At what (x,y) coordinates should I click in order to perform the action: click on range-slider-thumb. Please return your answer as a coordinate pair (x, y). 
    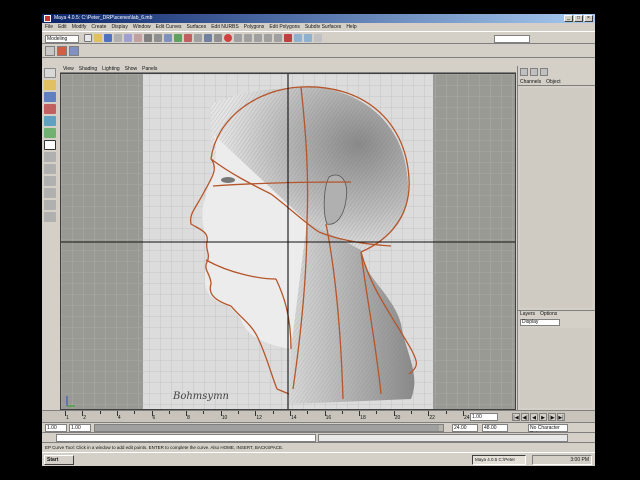
    Looking at the image, I should click on (267, 428).